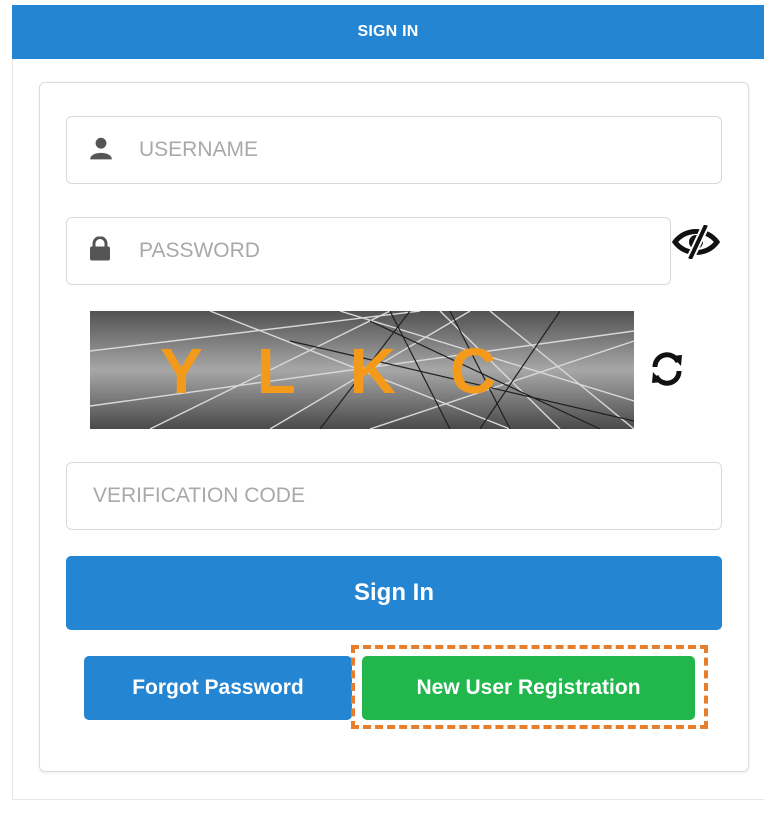  Describe the element at coordinates (218, 688) in the screenshot. I see `forgot-password-button: Forgot Password` at that location.